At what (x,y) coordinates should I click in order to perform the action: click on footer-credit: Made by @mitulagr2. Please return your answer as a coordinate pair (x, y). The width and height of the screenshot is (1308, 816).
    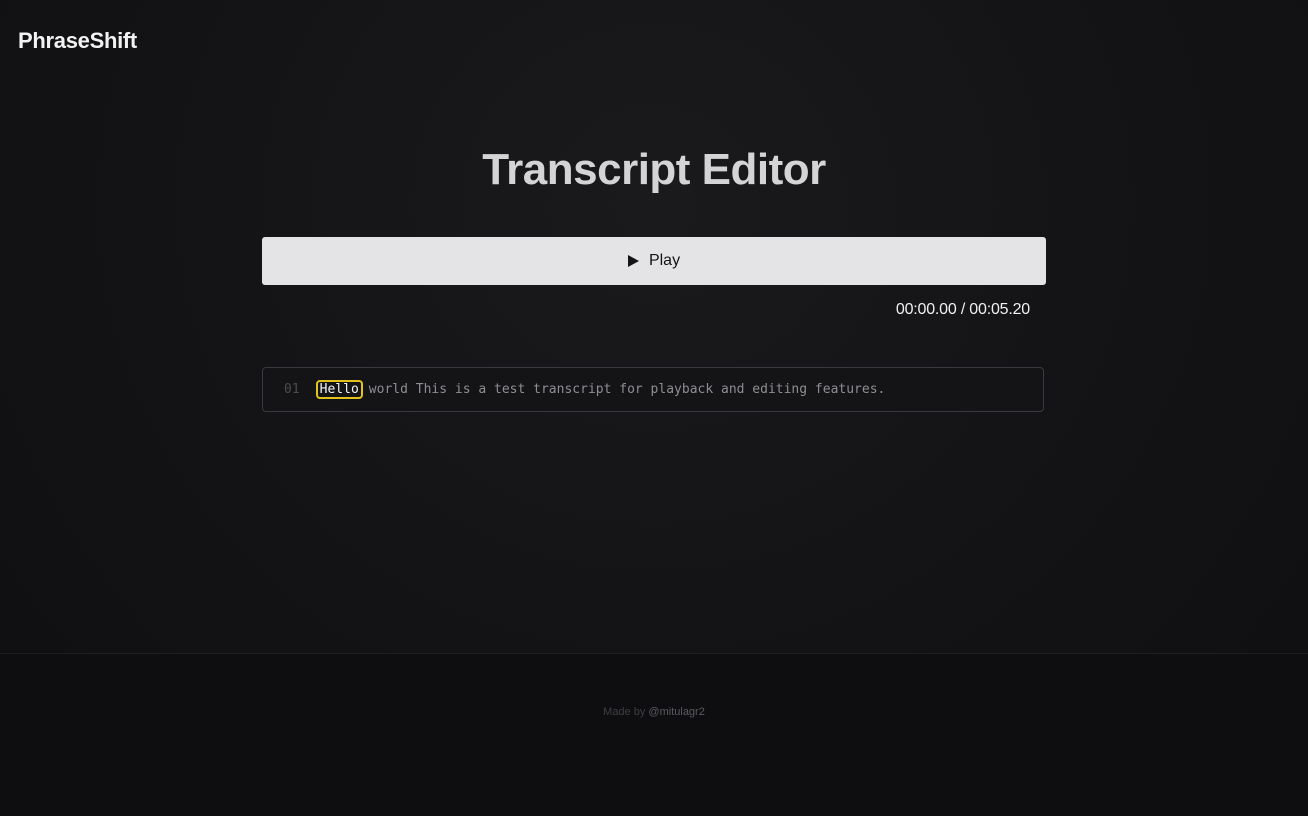
    Looking at the image, I should click on (654, 712).